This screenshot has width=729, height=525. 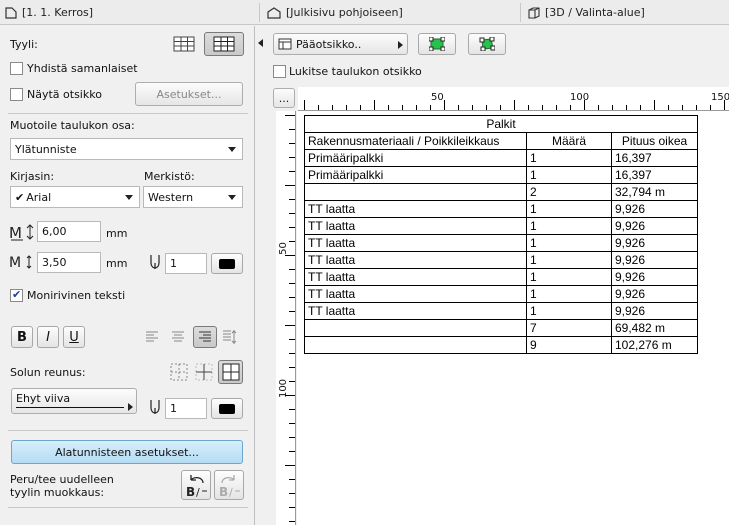 I want to click on chevron-down-icon, so click(x=129, y=197).